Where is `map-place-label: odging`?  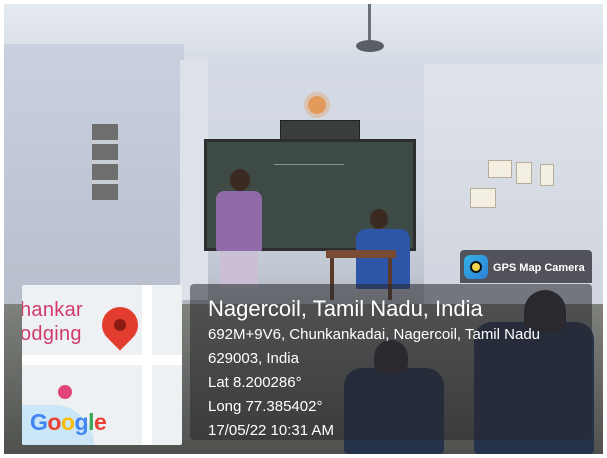
map-place-label: odging is located at coordinates (52, 334).